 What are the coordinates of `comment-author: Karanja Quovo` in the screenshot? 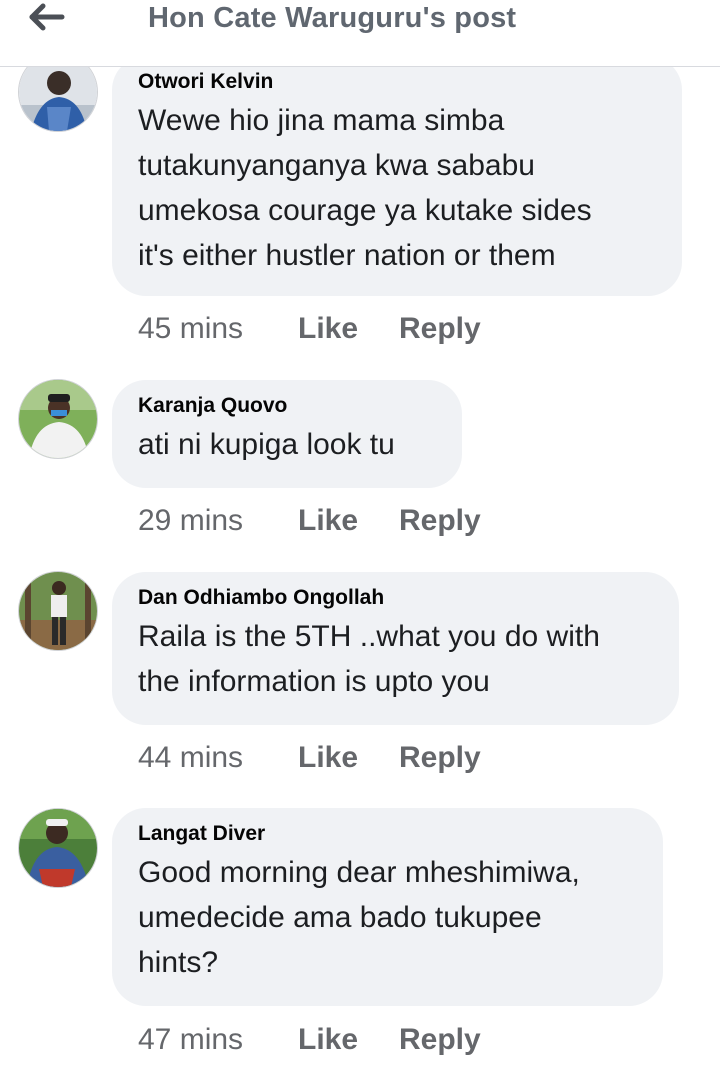 It's located at (287, 406).